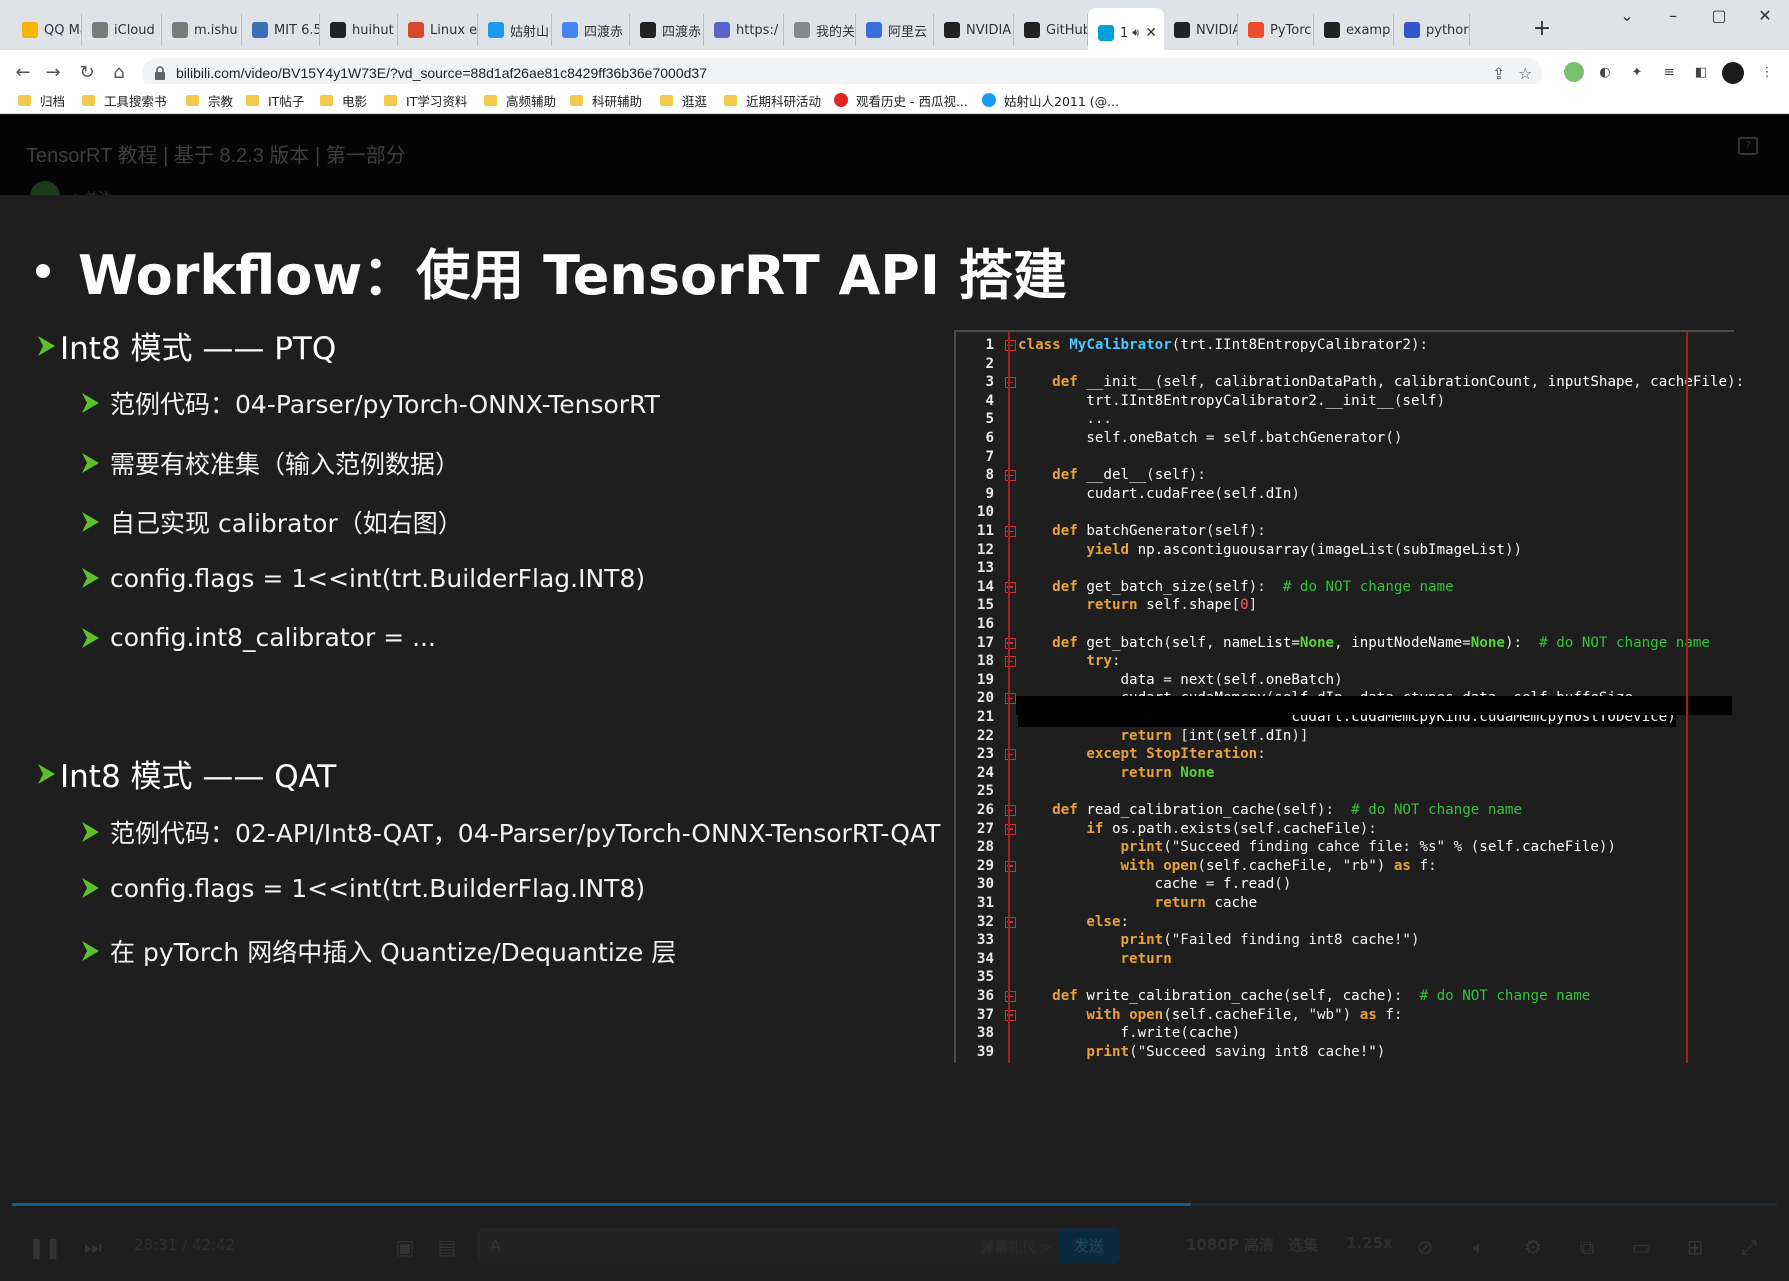  Describe the element at coordinates (1574, 72) in the screenshot. I see `extension-green-icon` at that location.